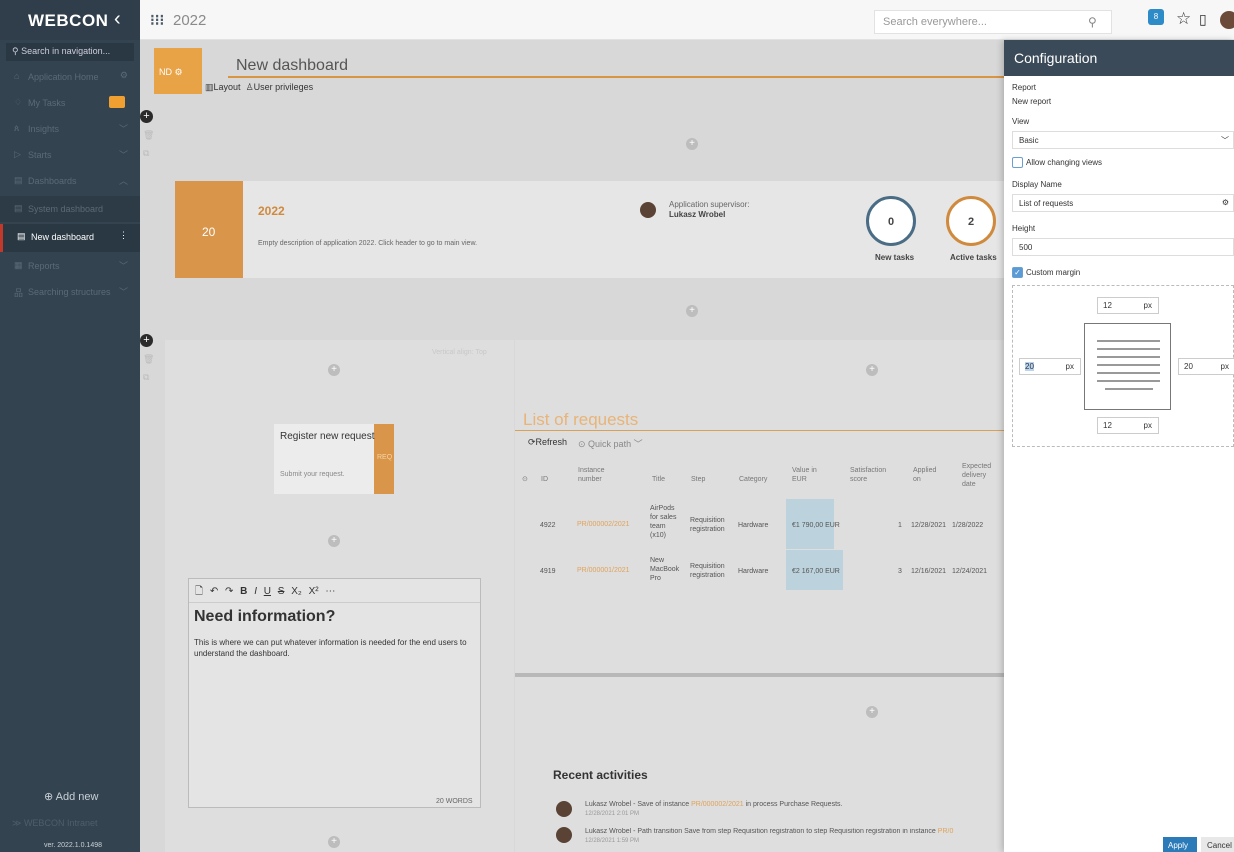 This screenshot has width=1234, height=852. What do you see at coordinates (124, 75) in the screenshot?
I see `settings-icon: ⚙` at bounding box center [124, 75].